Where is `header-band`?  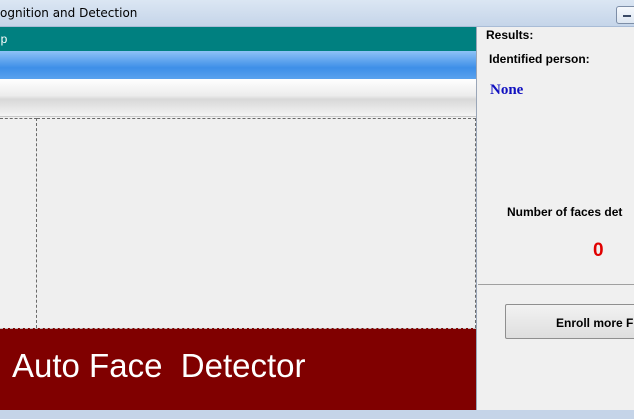
header-band is located at coordinates (238, 65).